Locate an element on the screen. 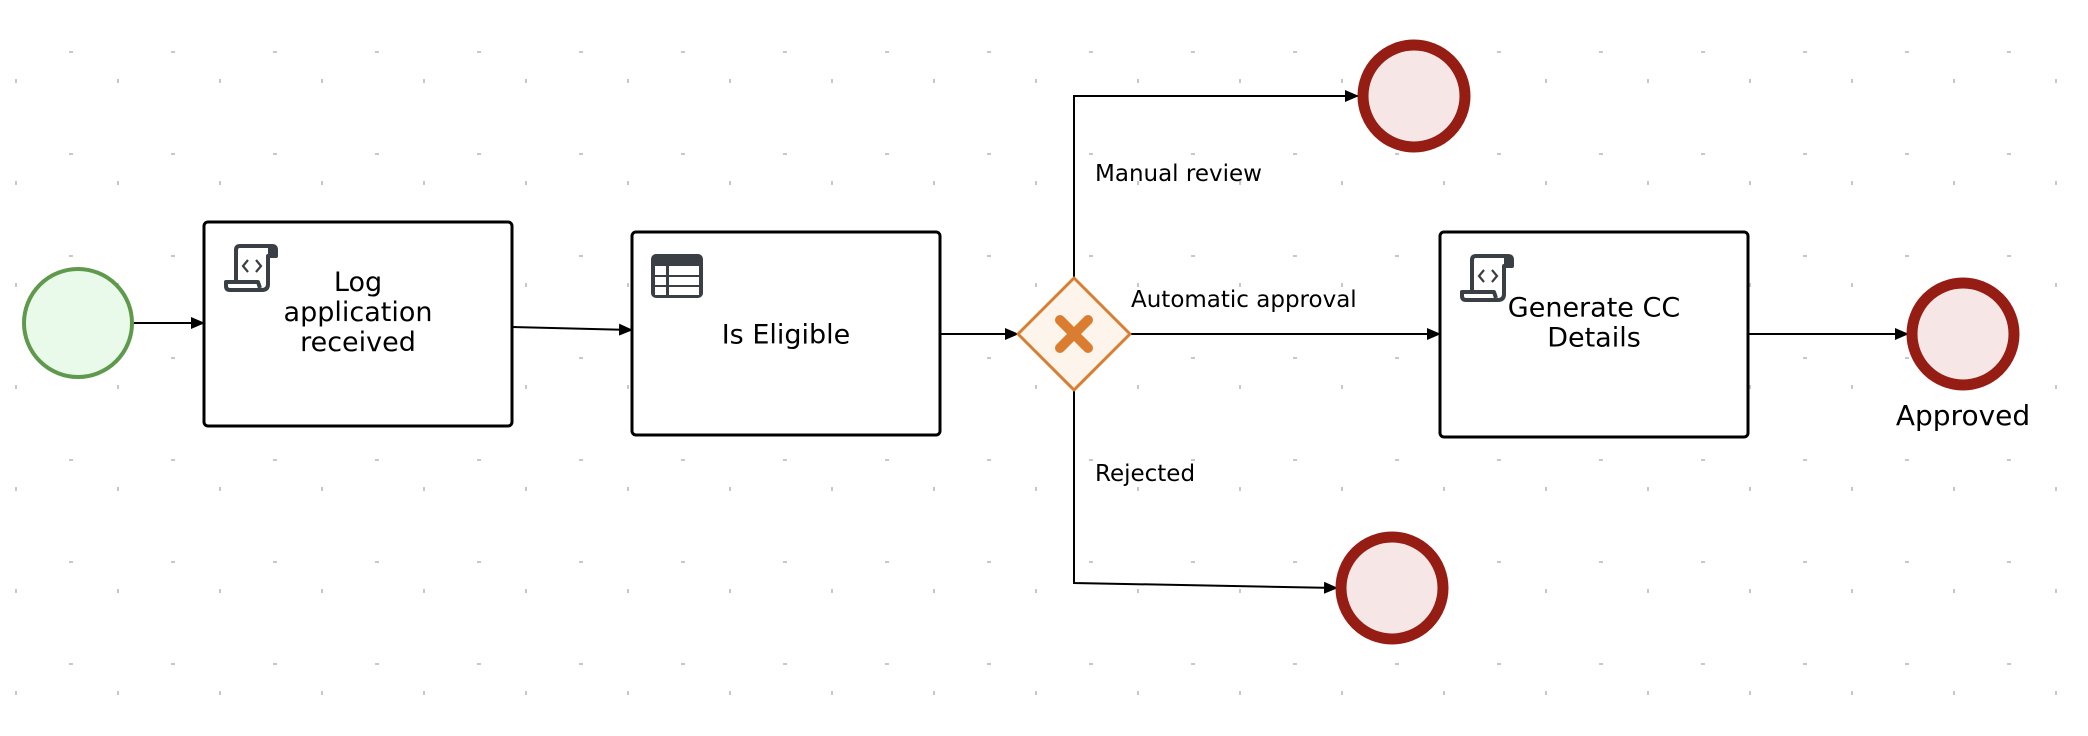  task-label-line: received is located at coordinates (358, 342).